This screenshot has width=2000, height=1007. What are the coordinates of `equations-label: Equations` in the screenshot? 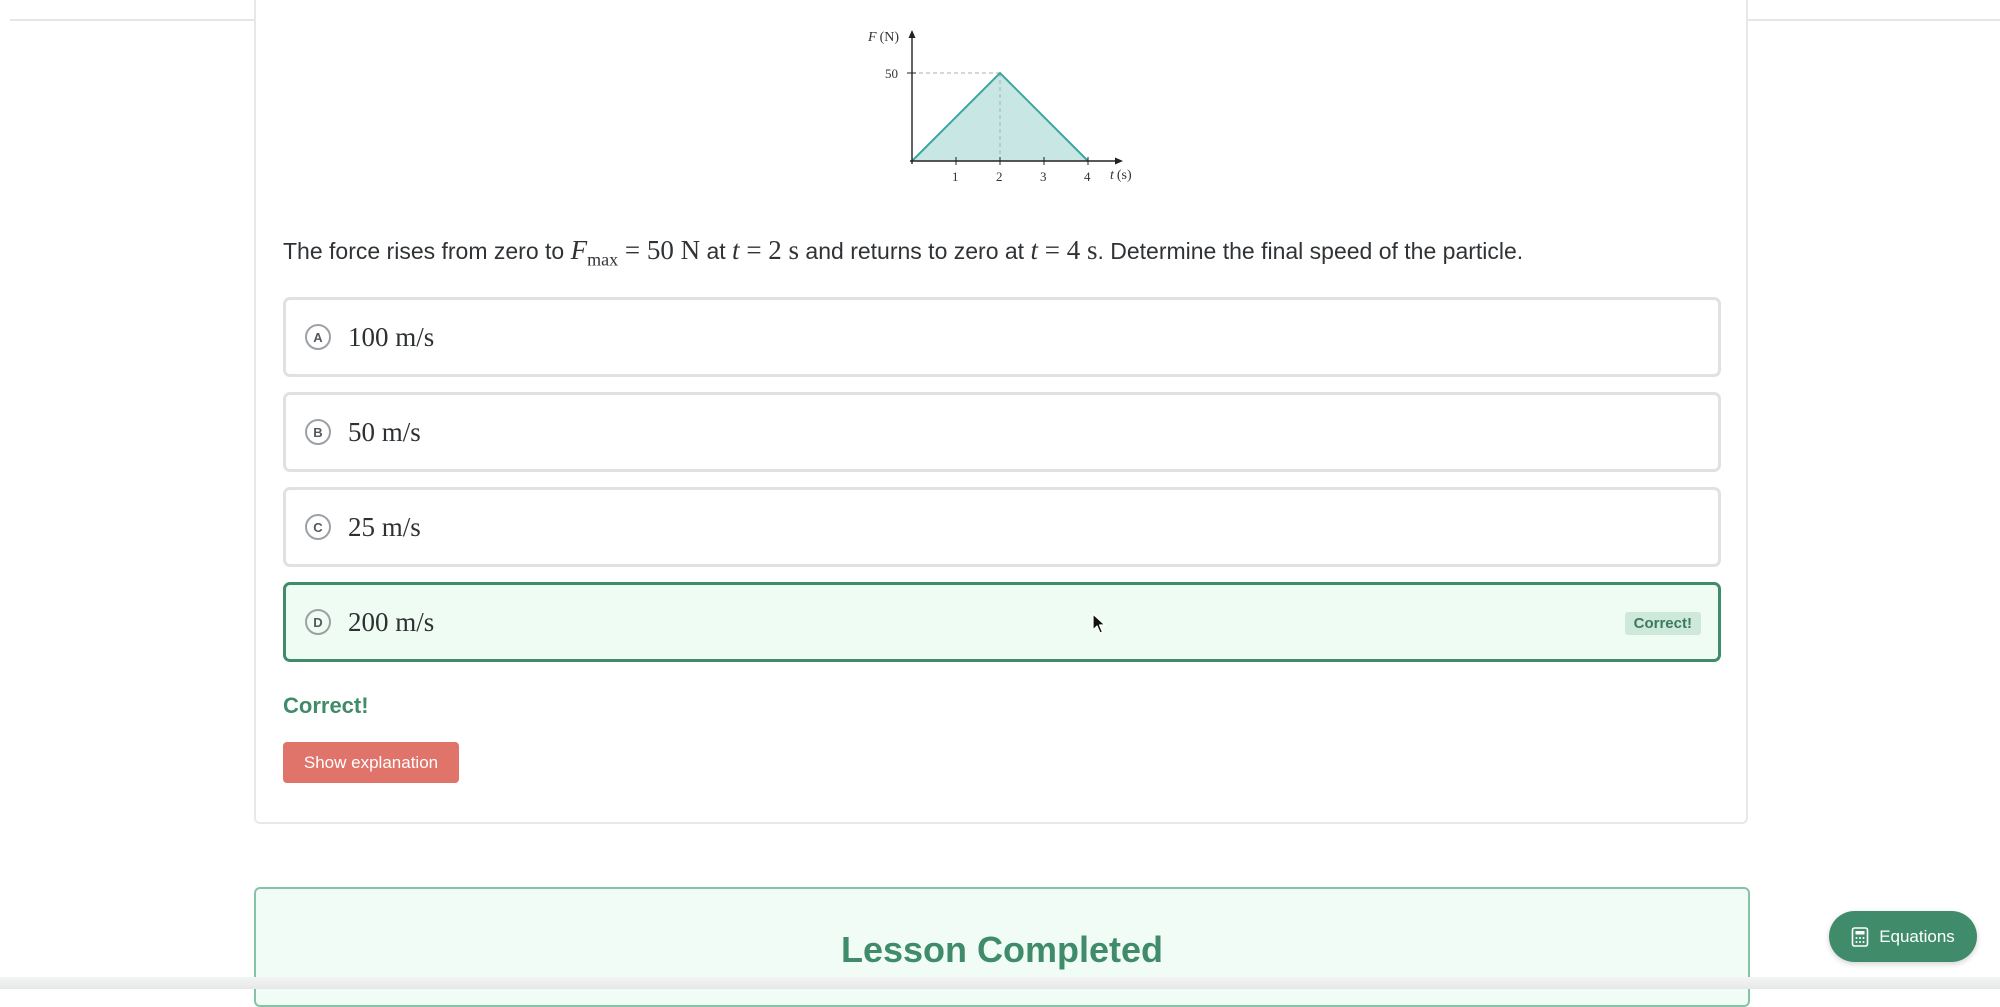 It's located at (1917, 936).